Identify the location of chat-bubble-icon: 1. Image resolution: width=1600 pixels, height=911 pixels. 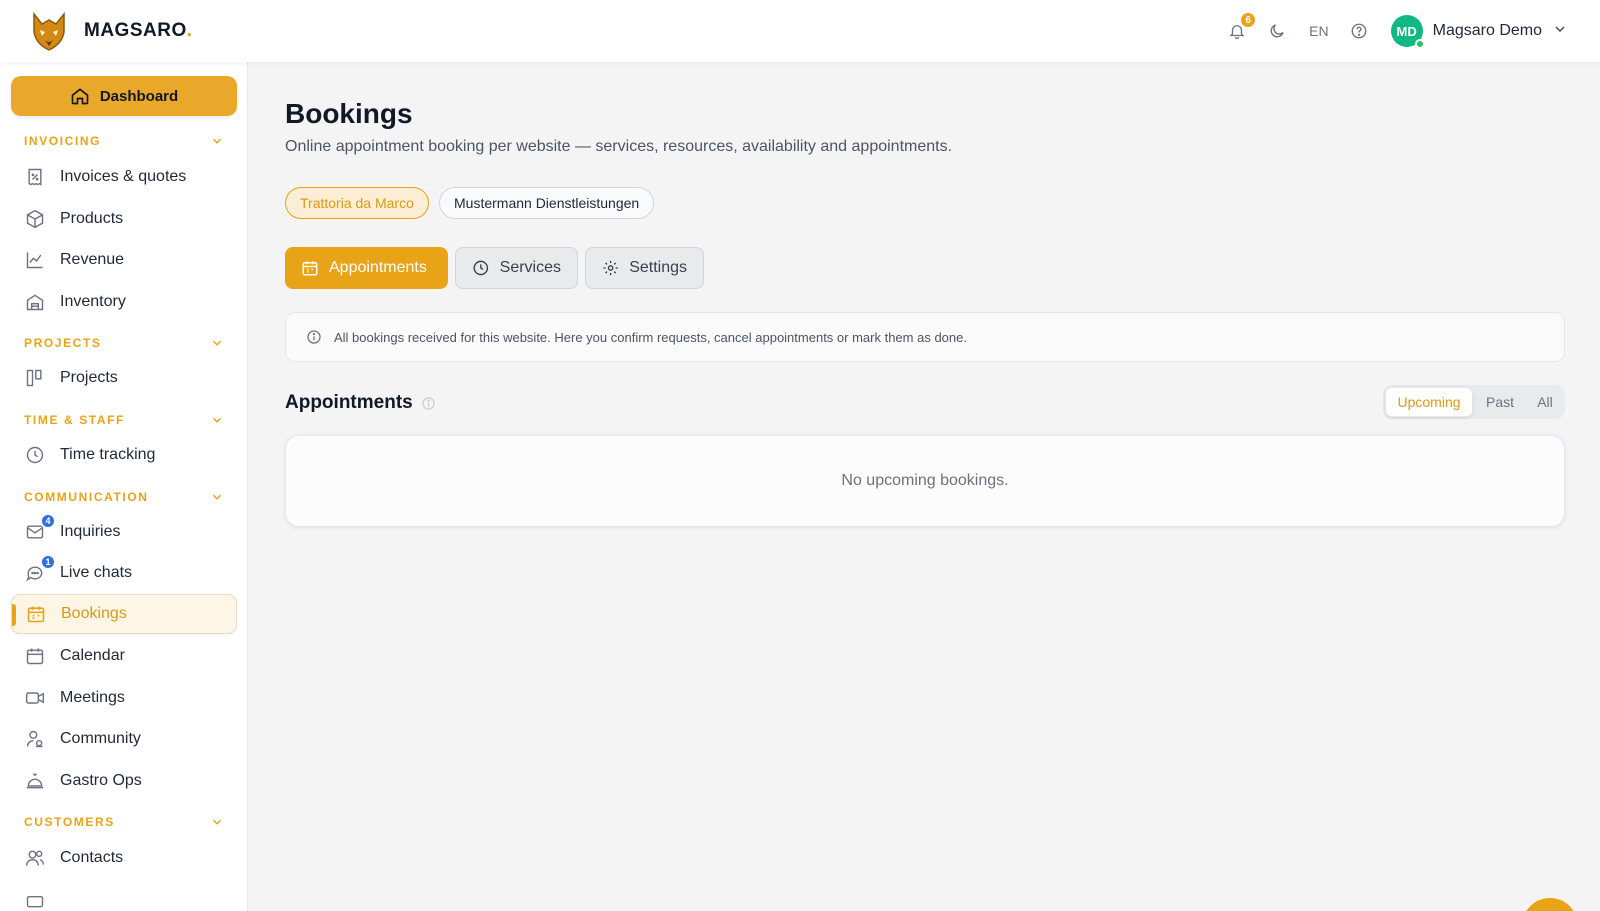
(40, 569).